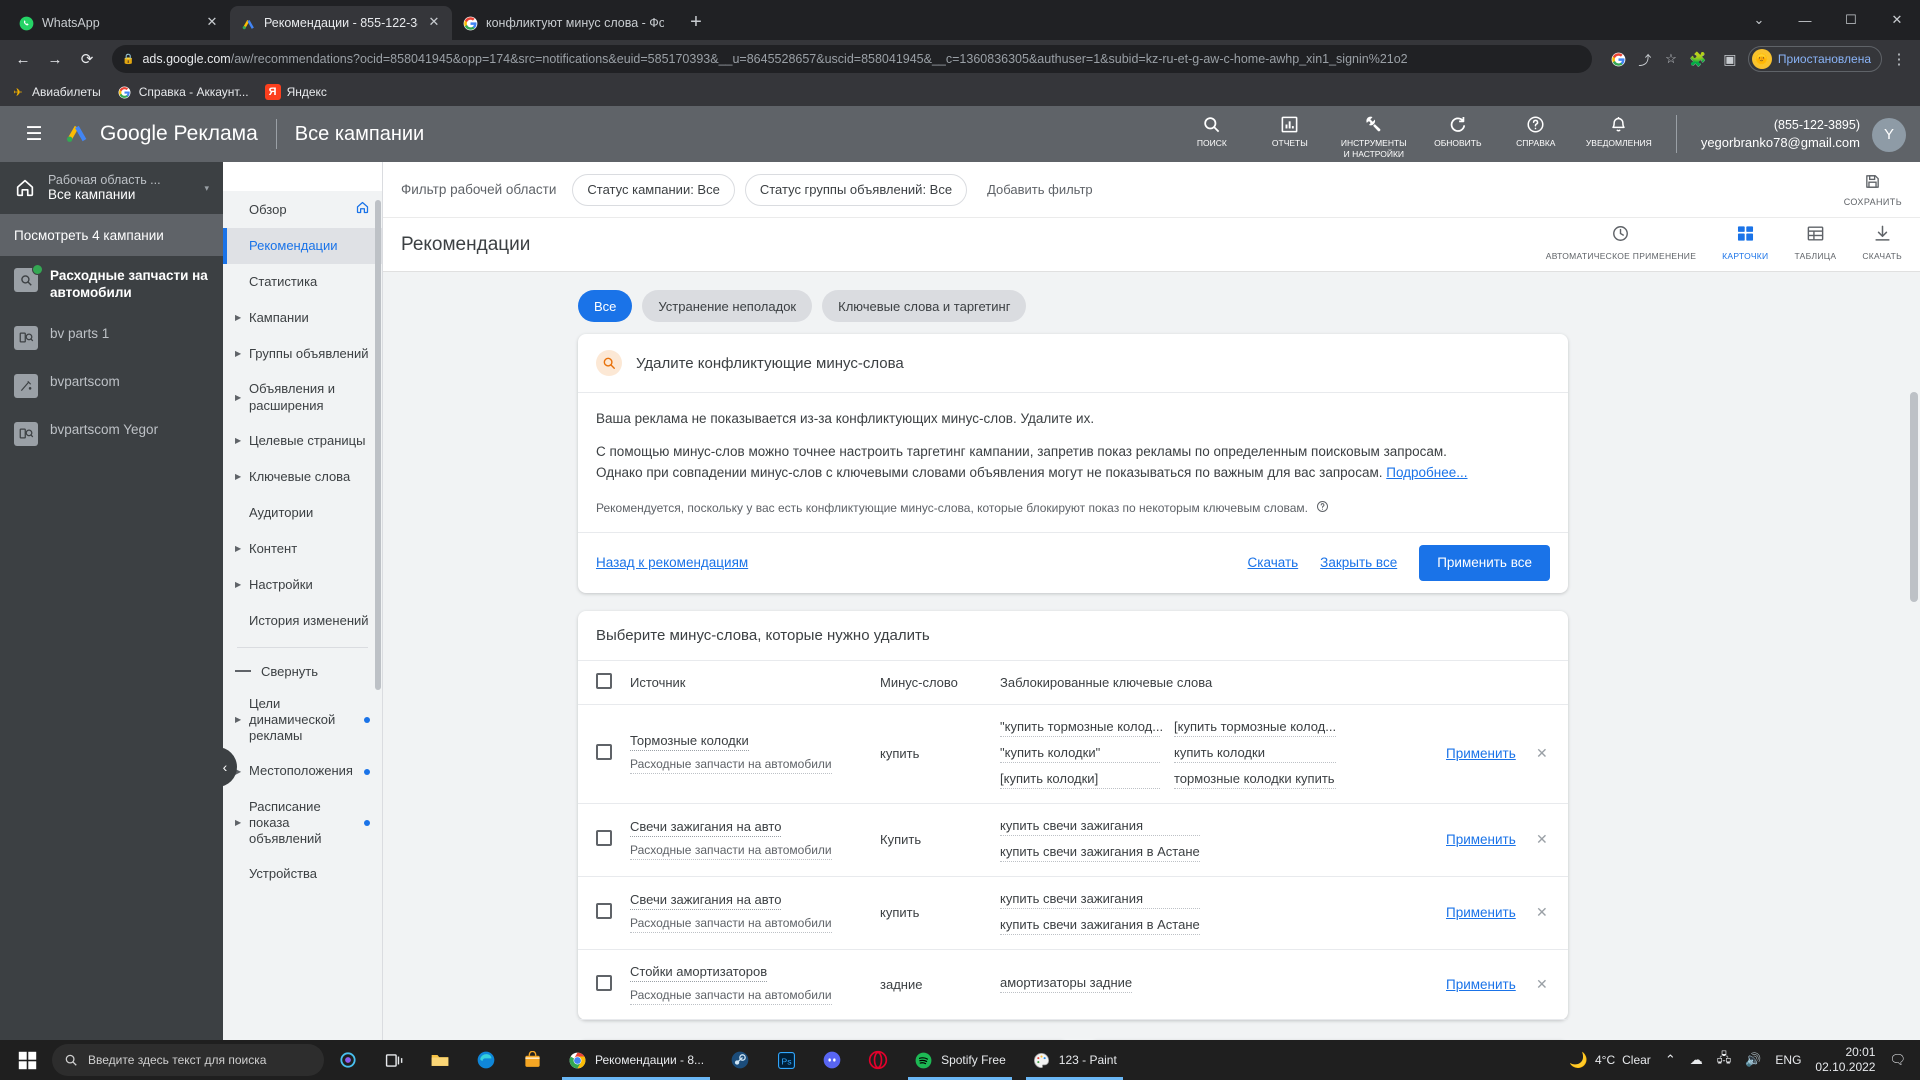 The width and height of the screenshot is (1920, 1080). Describe the element at coordinates (394, 1060) in the screenshot. I see `taskbar-task-view-icon` at that location.